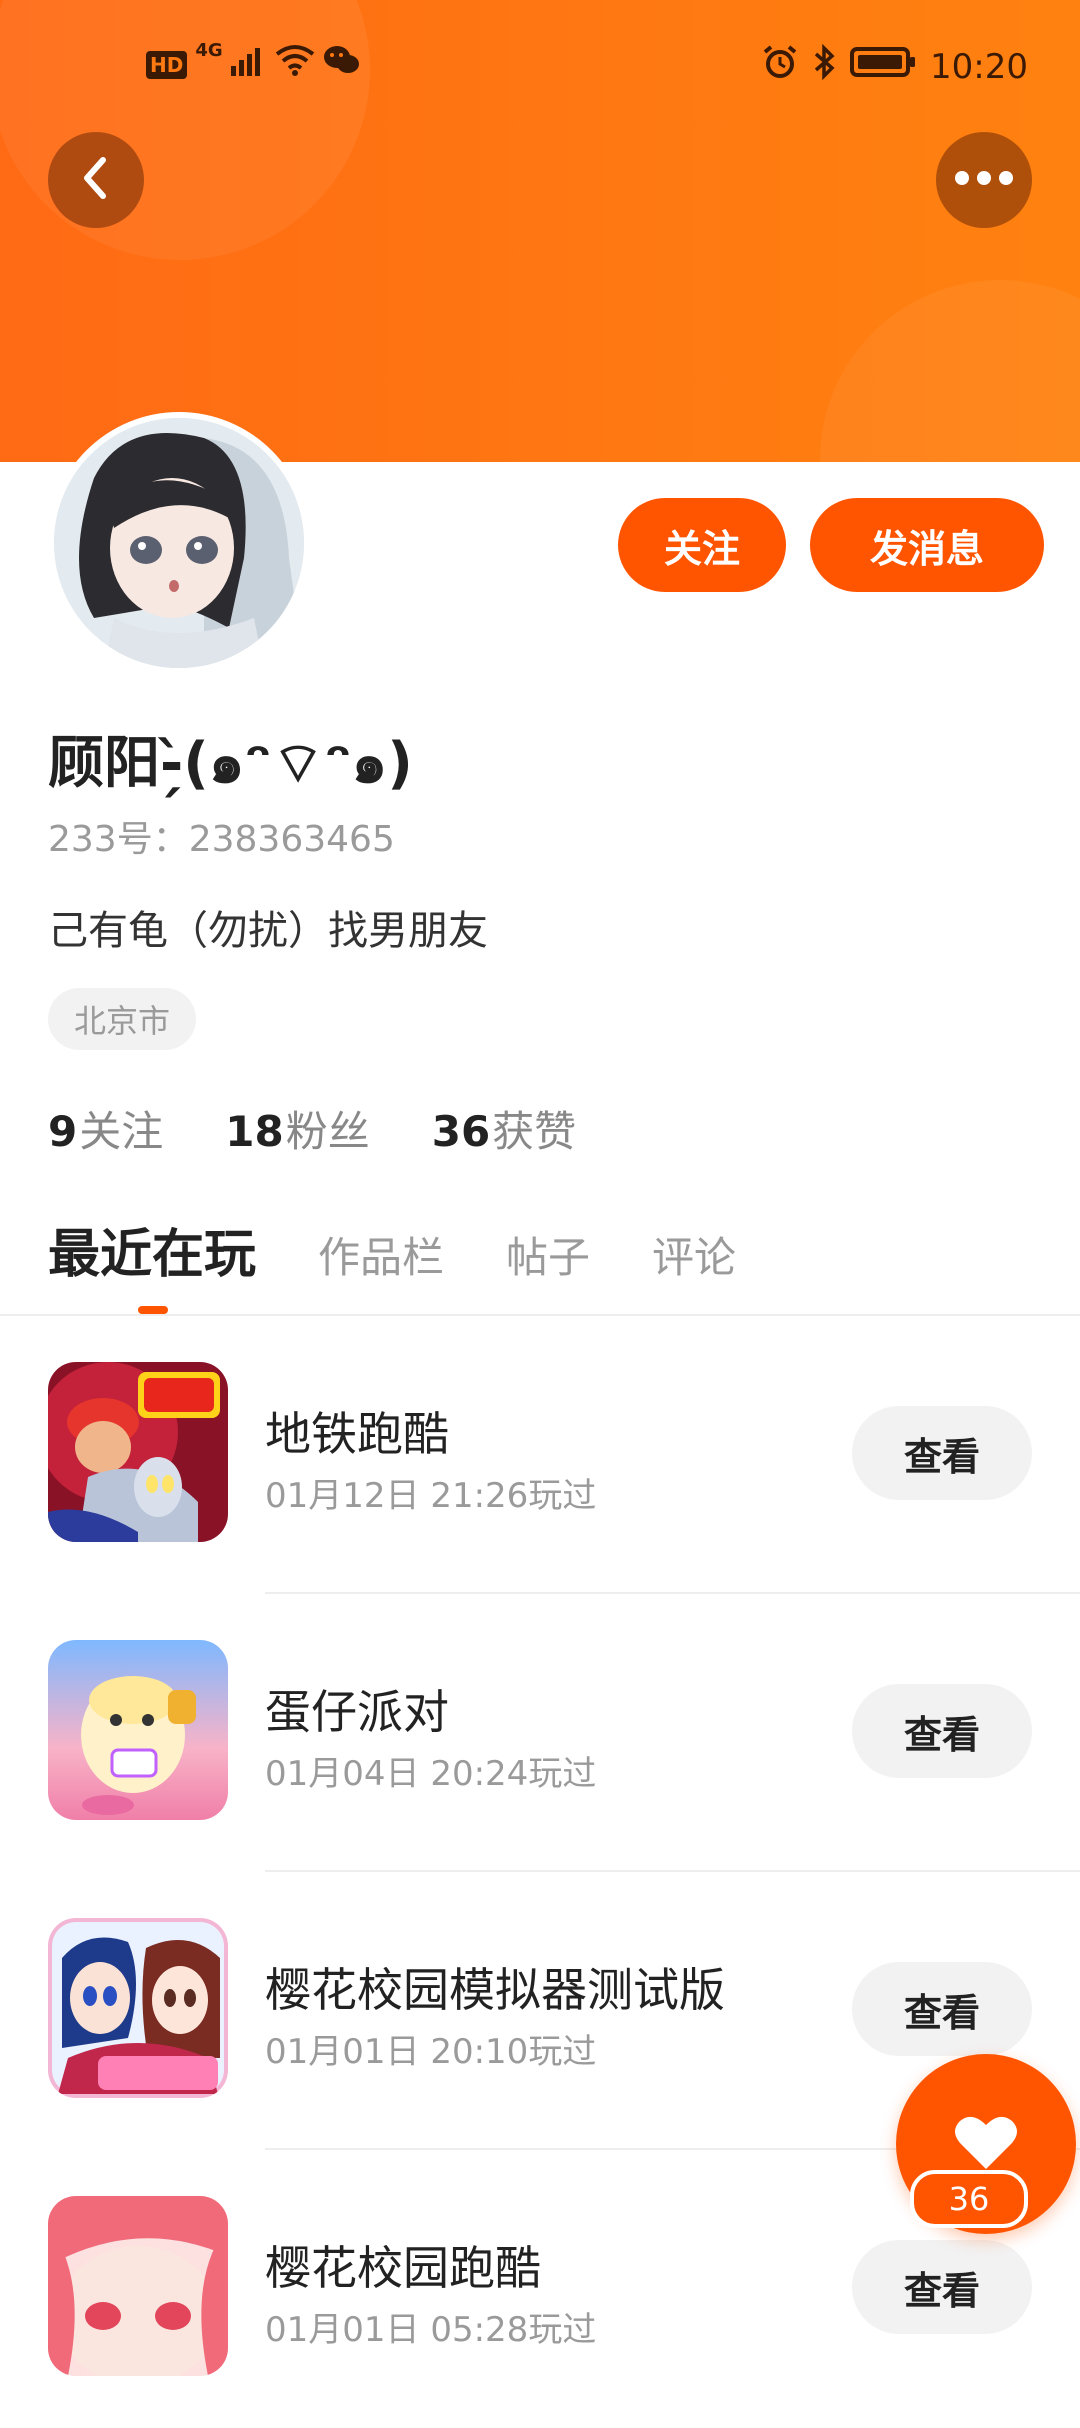  What do you see at coordinates (138, 2008) in the screenshot?
I see `game-icon-sakura-school-simulator` at bounding box center [138, 2008].